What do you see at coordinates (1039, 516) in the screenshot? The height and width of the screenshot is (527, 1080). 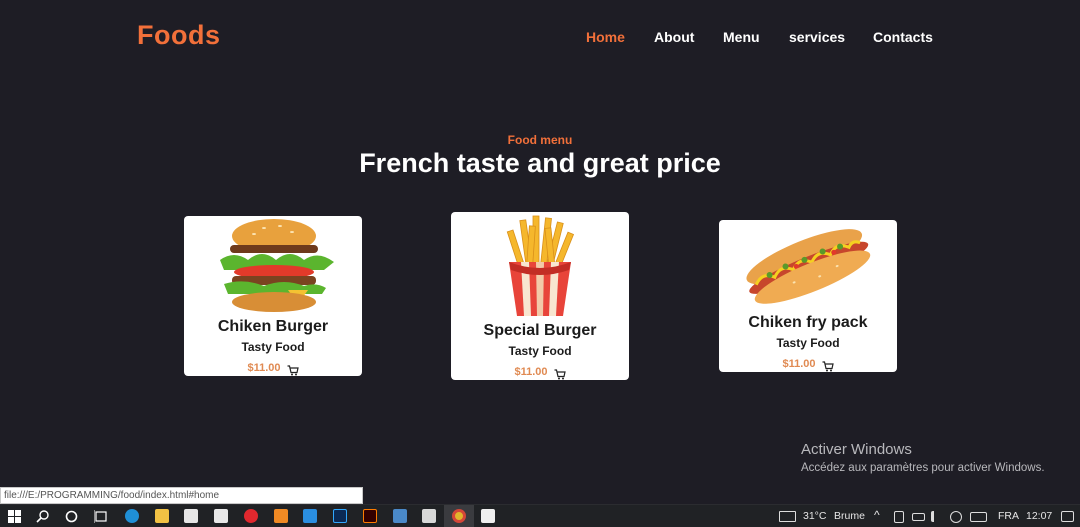 I see `clock: 12:07` at bounding box center [1039, 516].